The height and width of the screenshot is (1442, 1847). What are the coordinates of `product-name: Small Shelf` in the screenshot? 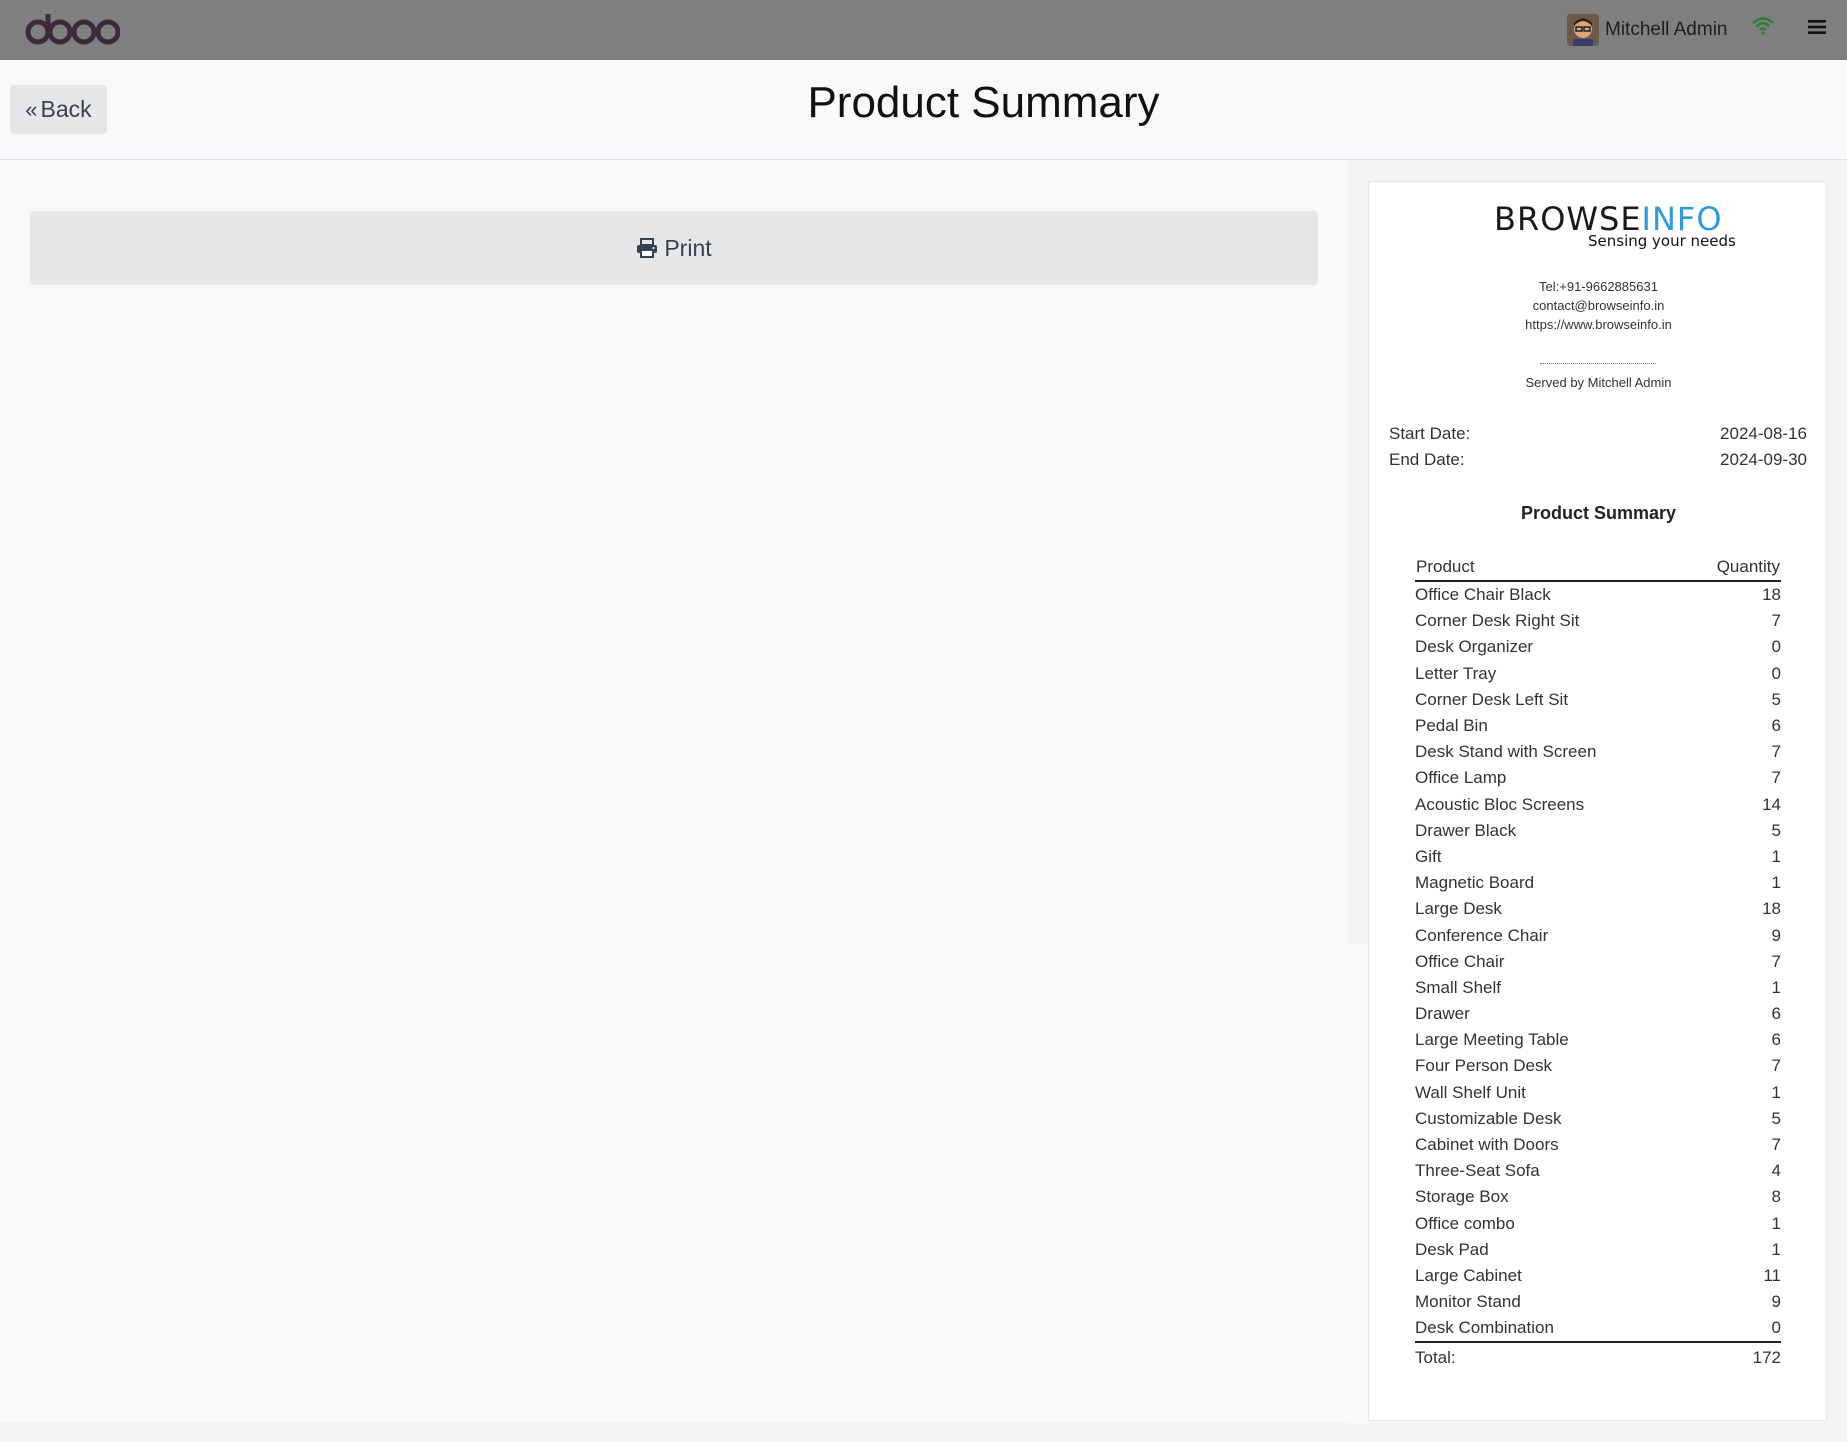 It's located at (1458, 987).